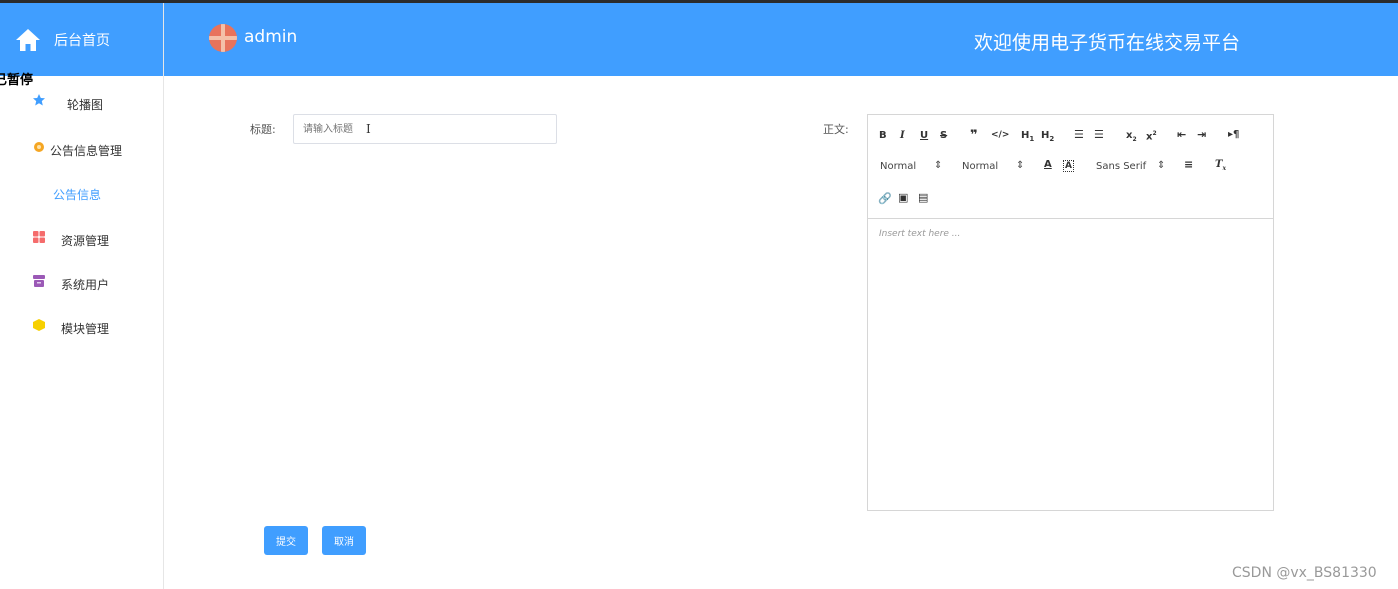  What do you see at coordinates (1048, 164) in the screenshot?
I see `font-color-icon: A` at bounding box center [1048, 164].